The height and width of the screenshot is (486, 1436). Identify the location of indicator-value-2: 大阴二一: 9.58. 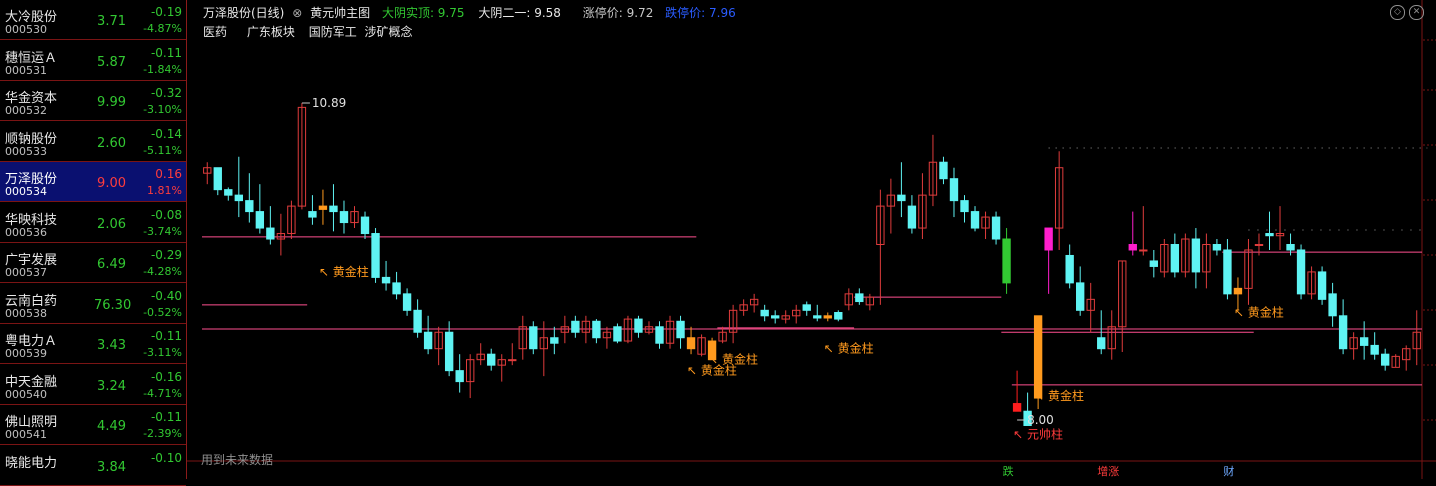
(519, 13).